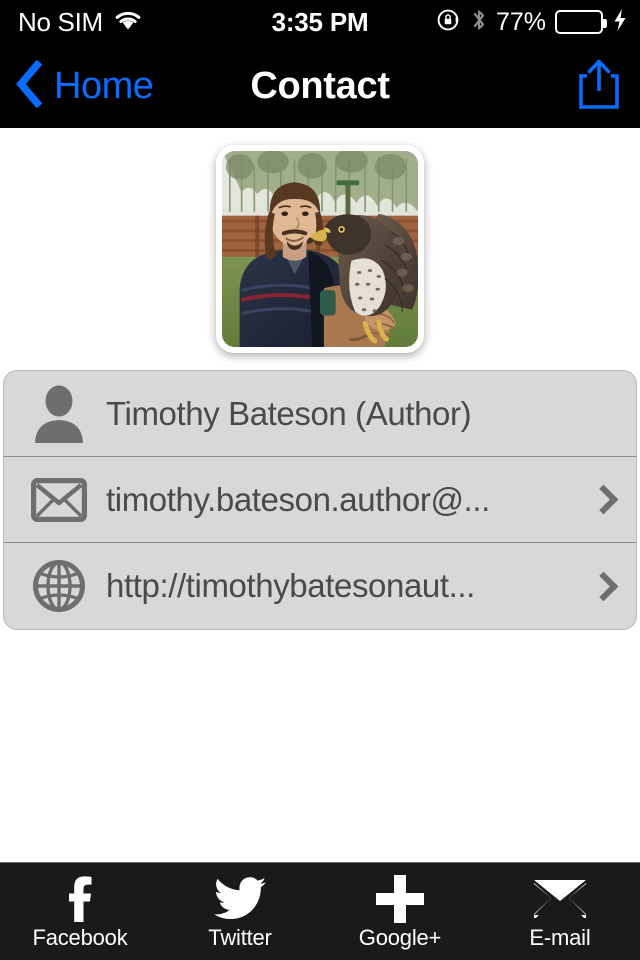  What do you see at coordinates (560, 899) in the screenshot?
I see `email-icon` at bounding box center [560, 899].